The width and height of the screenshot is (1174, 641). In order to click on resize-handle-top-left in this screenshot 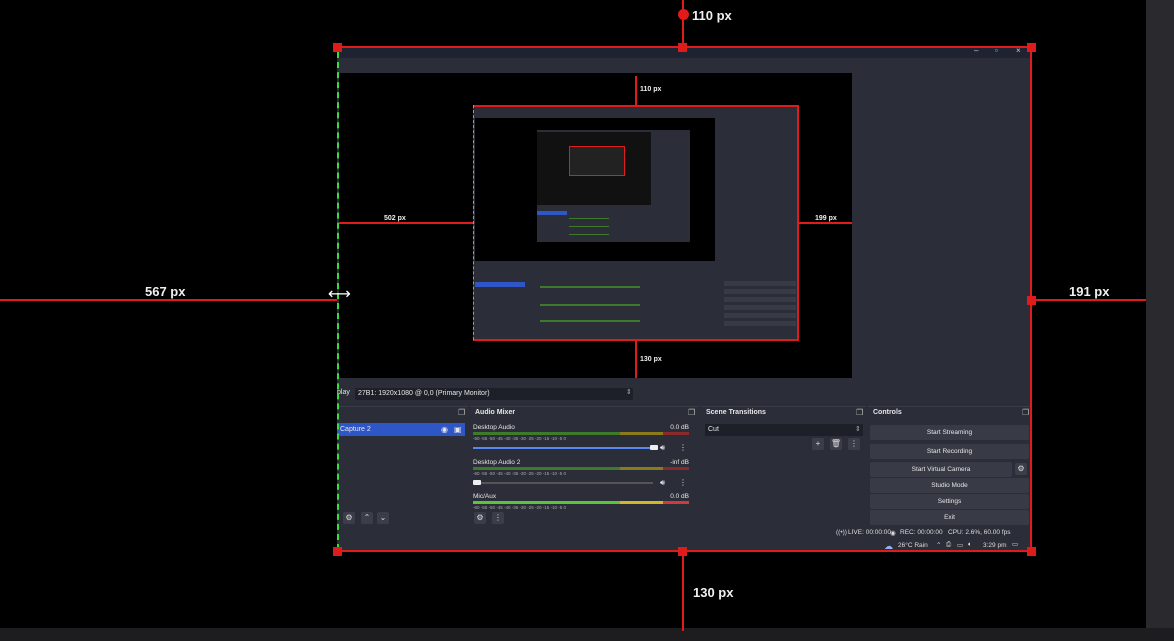, I will do `click(337, 47)`.